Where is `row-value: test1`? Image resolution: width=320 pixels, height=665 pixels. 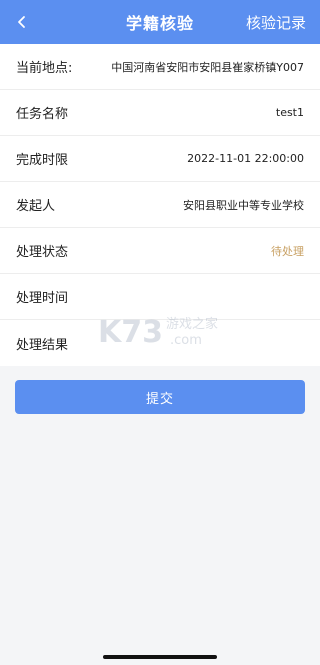 row-value: test1 is located at coordinates (289, 112).